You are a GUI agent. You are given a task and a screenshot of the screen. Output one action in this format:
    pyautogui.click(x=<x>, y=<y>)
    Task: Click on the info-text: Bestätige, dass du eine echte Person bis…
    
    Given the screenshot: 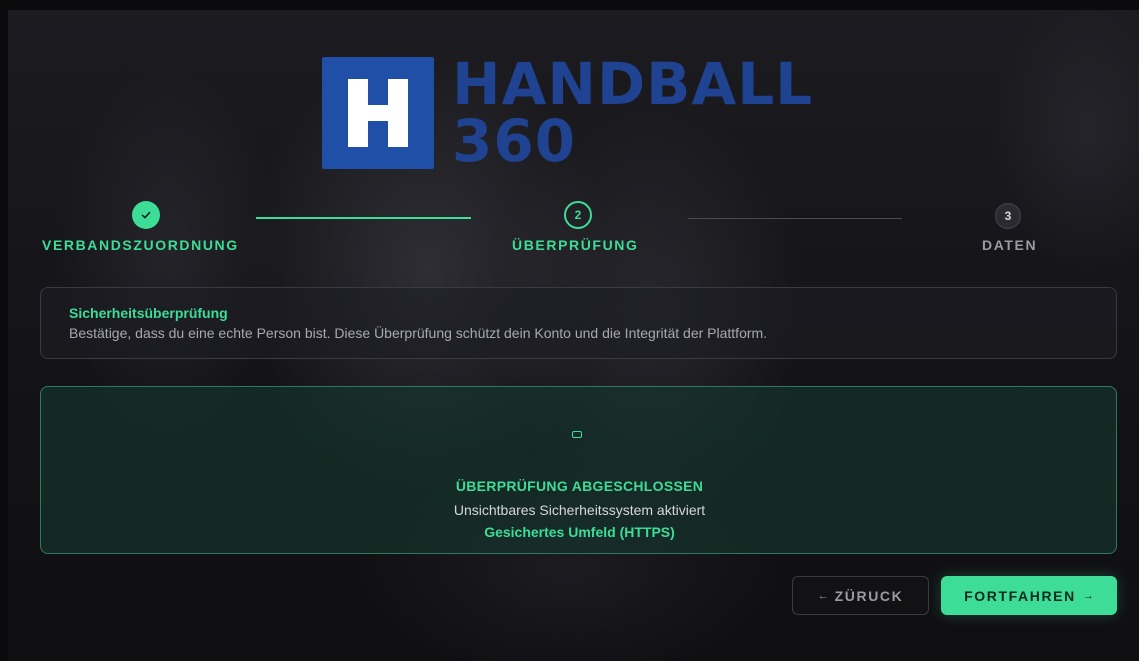 What is the action you would take?
    pyautogui.click(x=418, y=333)
    